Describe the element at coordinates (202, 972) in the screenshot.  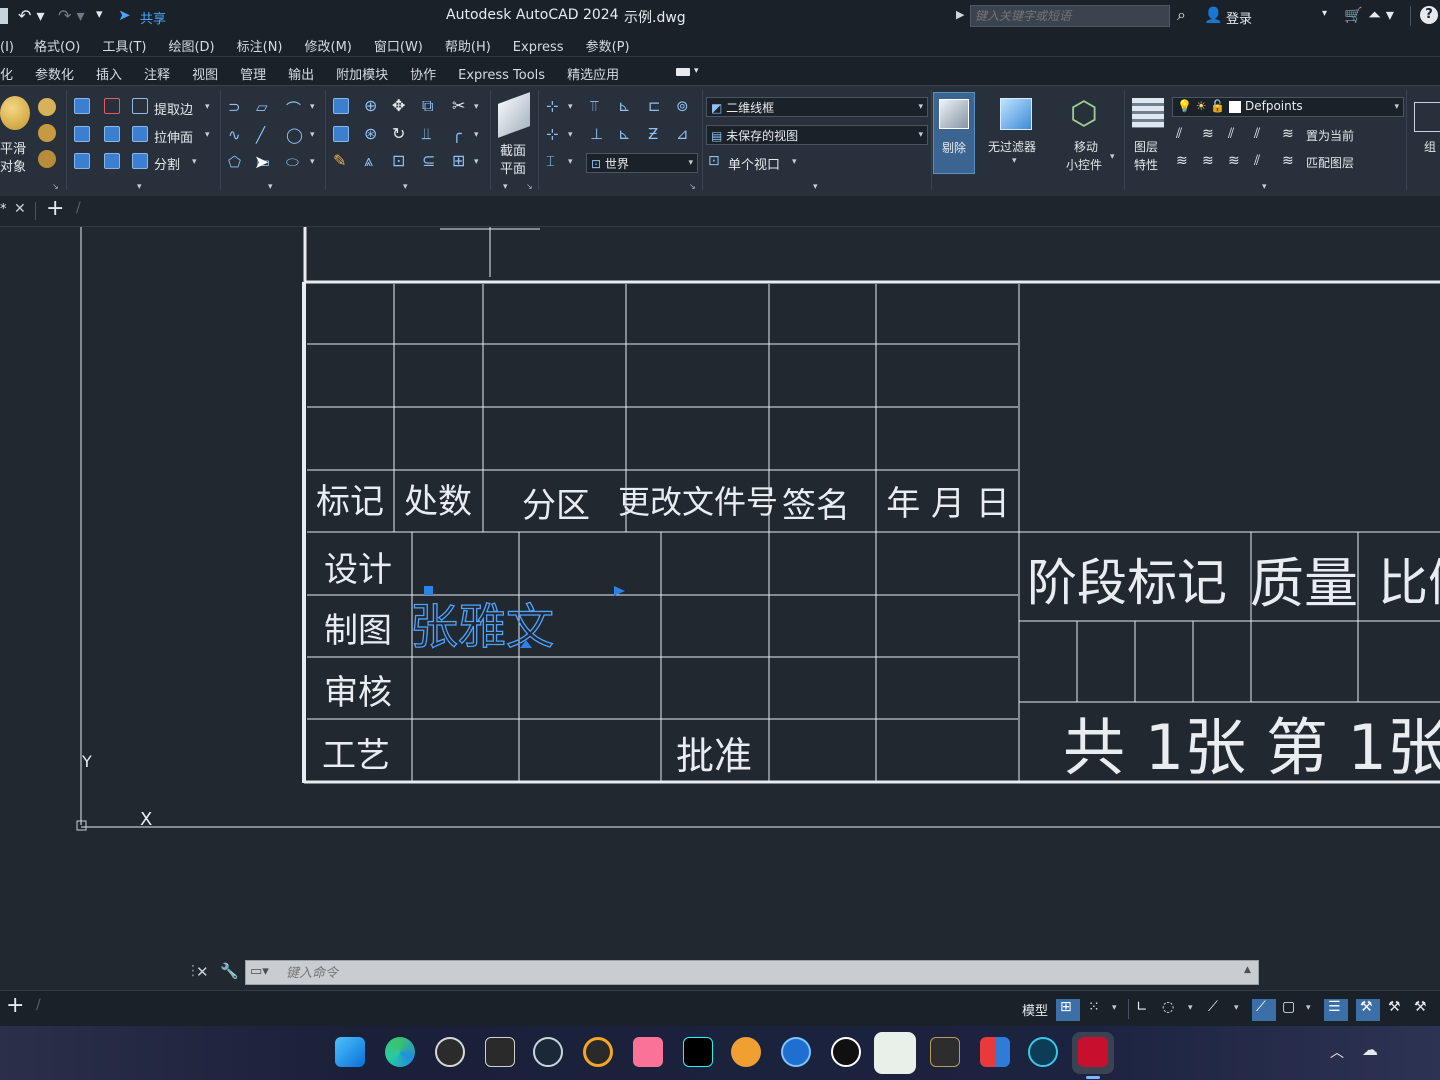
I see `close-command-icon: ✕` at that location.